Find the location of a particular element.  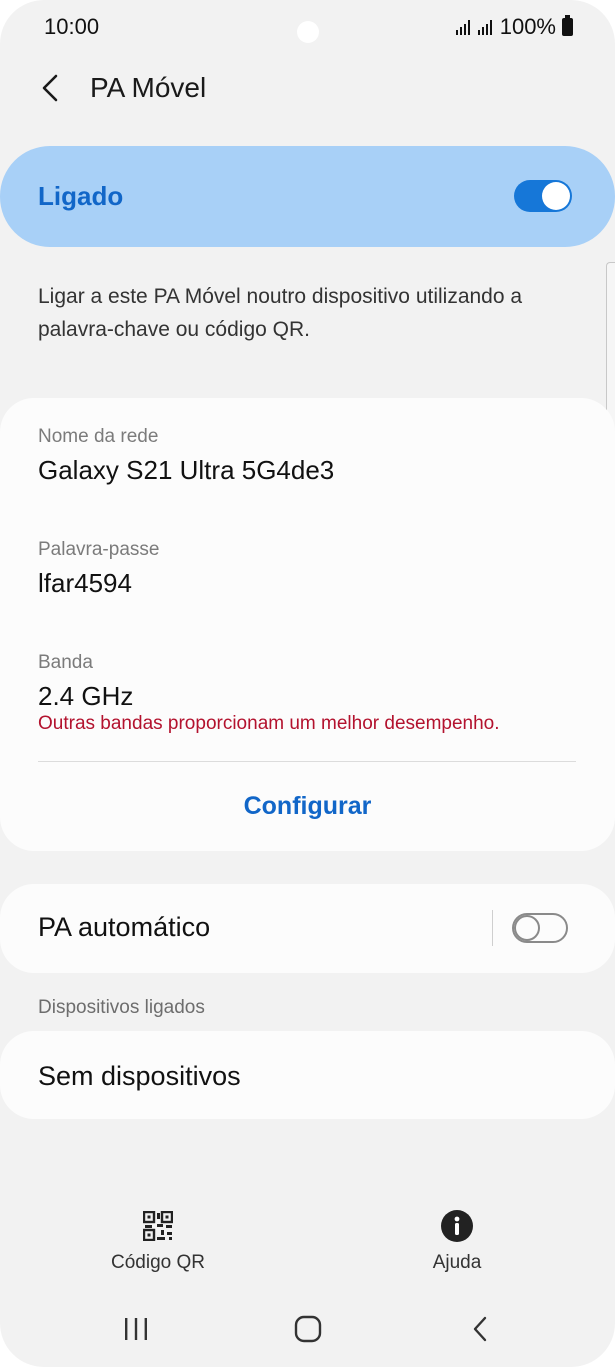

app-header: PA Móvel is located at coordinates (307, 91).